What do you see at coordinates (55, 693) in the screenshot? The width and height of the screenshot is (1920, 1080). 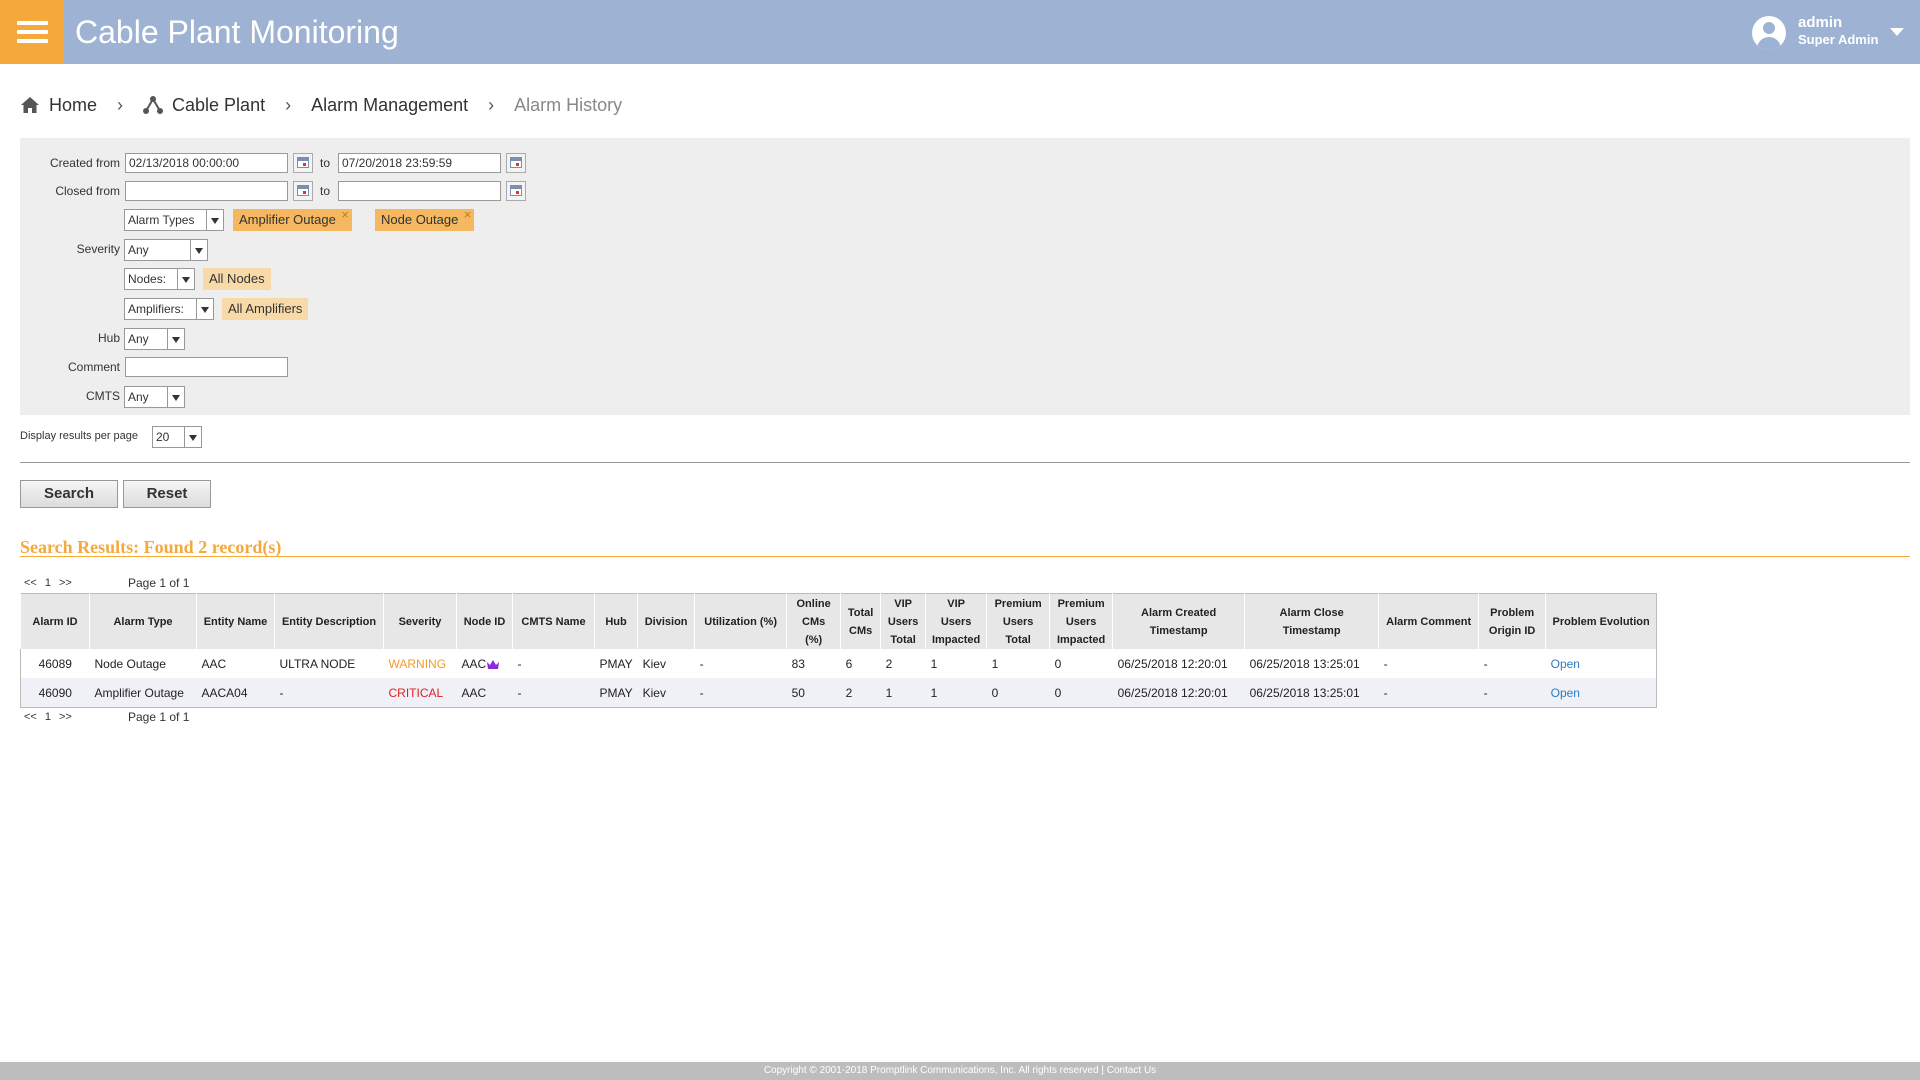 I see `cell-alarm-id: 46090` at bounding box center [55, 693].